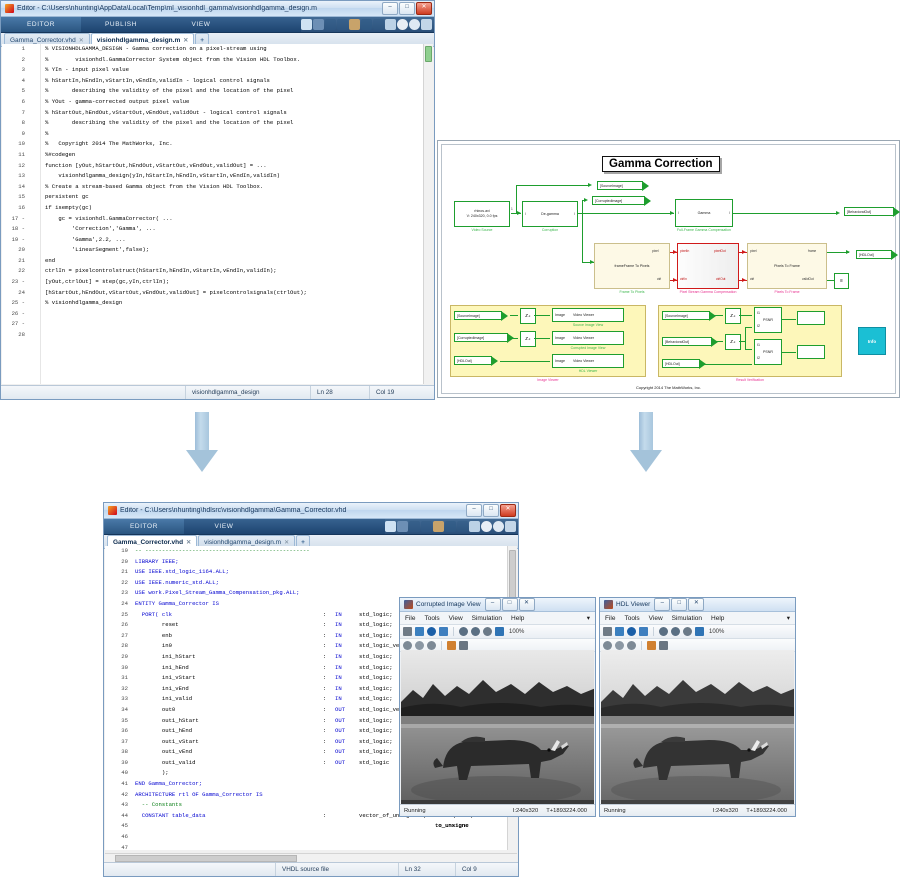 This screenshot has height=882, width=900. I want to click on menu-file: File, so click(610, 618).